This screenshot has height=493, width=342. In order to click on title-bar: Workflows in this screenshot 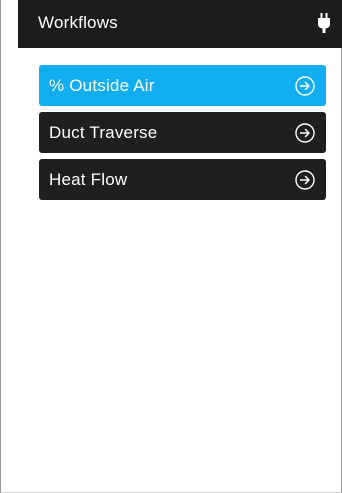, I will do `click(180, 24)`.